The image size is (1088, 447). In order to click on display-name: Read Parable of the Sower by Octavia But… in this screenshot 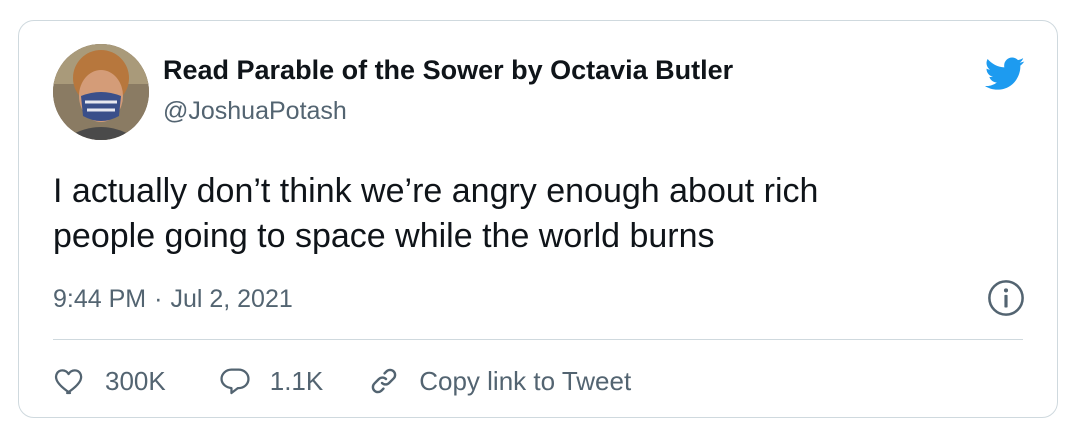, I will do `click(448, 70)`.